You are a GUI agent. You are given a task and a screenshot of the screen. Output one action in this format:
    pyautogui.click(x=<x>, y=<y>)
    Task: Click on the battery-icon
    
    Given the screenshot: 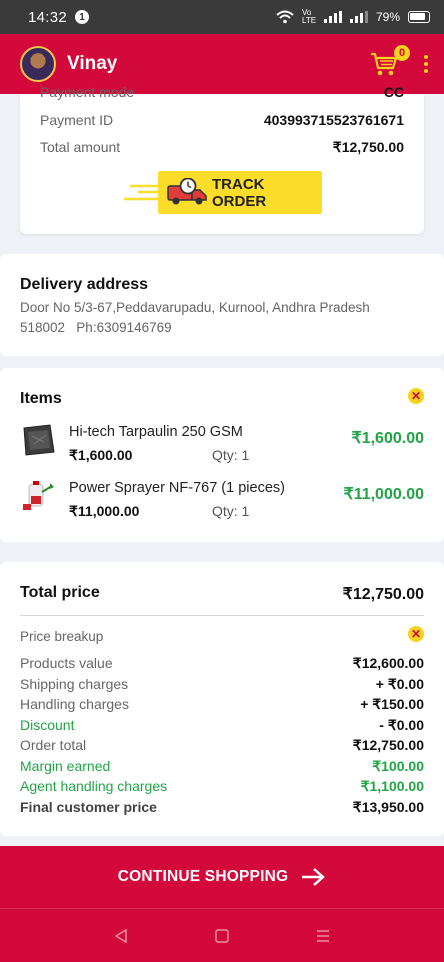 What is the action you would take?
    pyautogui.click(x=419, y=17)
    